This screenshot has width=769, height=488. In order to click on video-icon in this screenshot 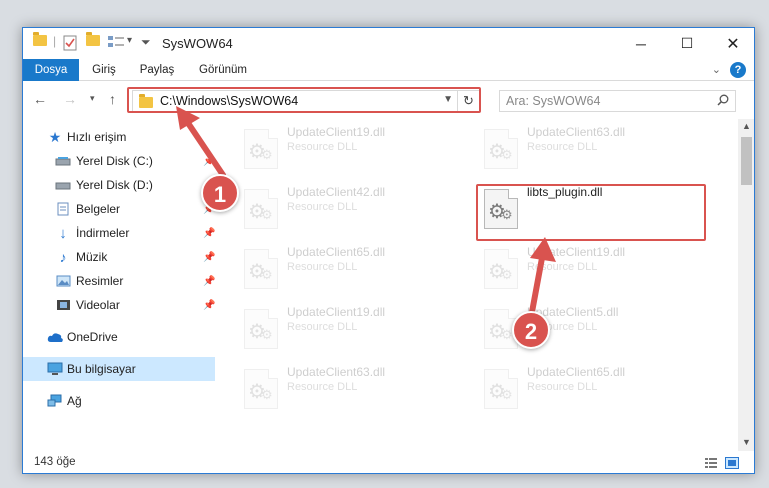, I will do `click(63, 305)`.